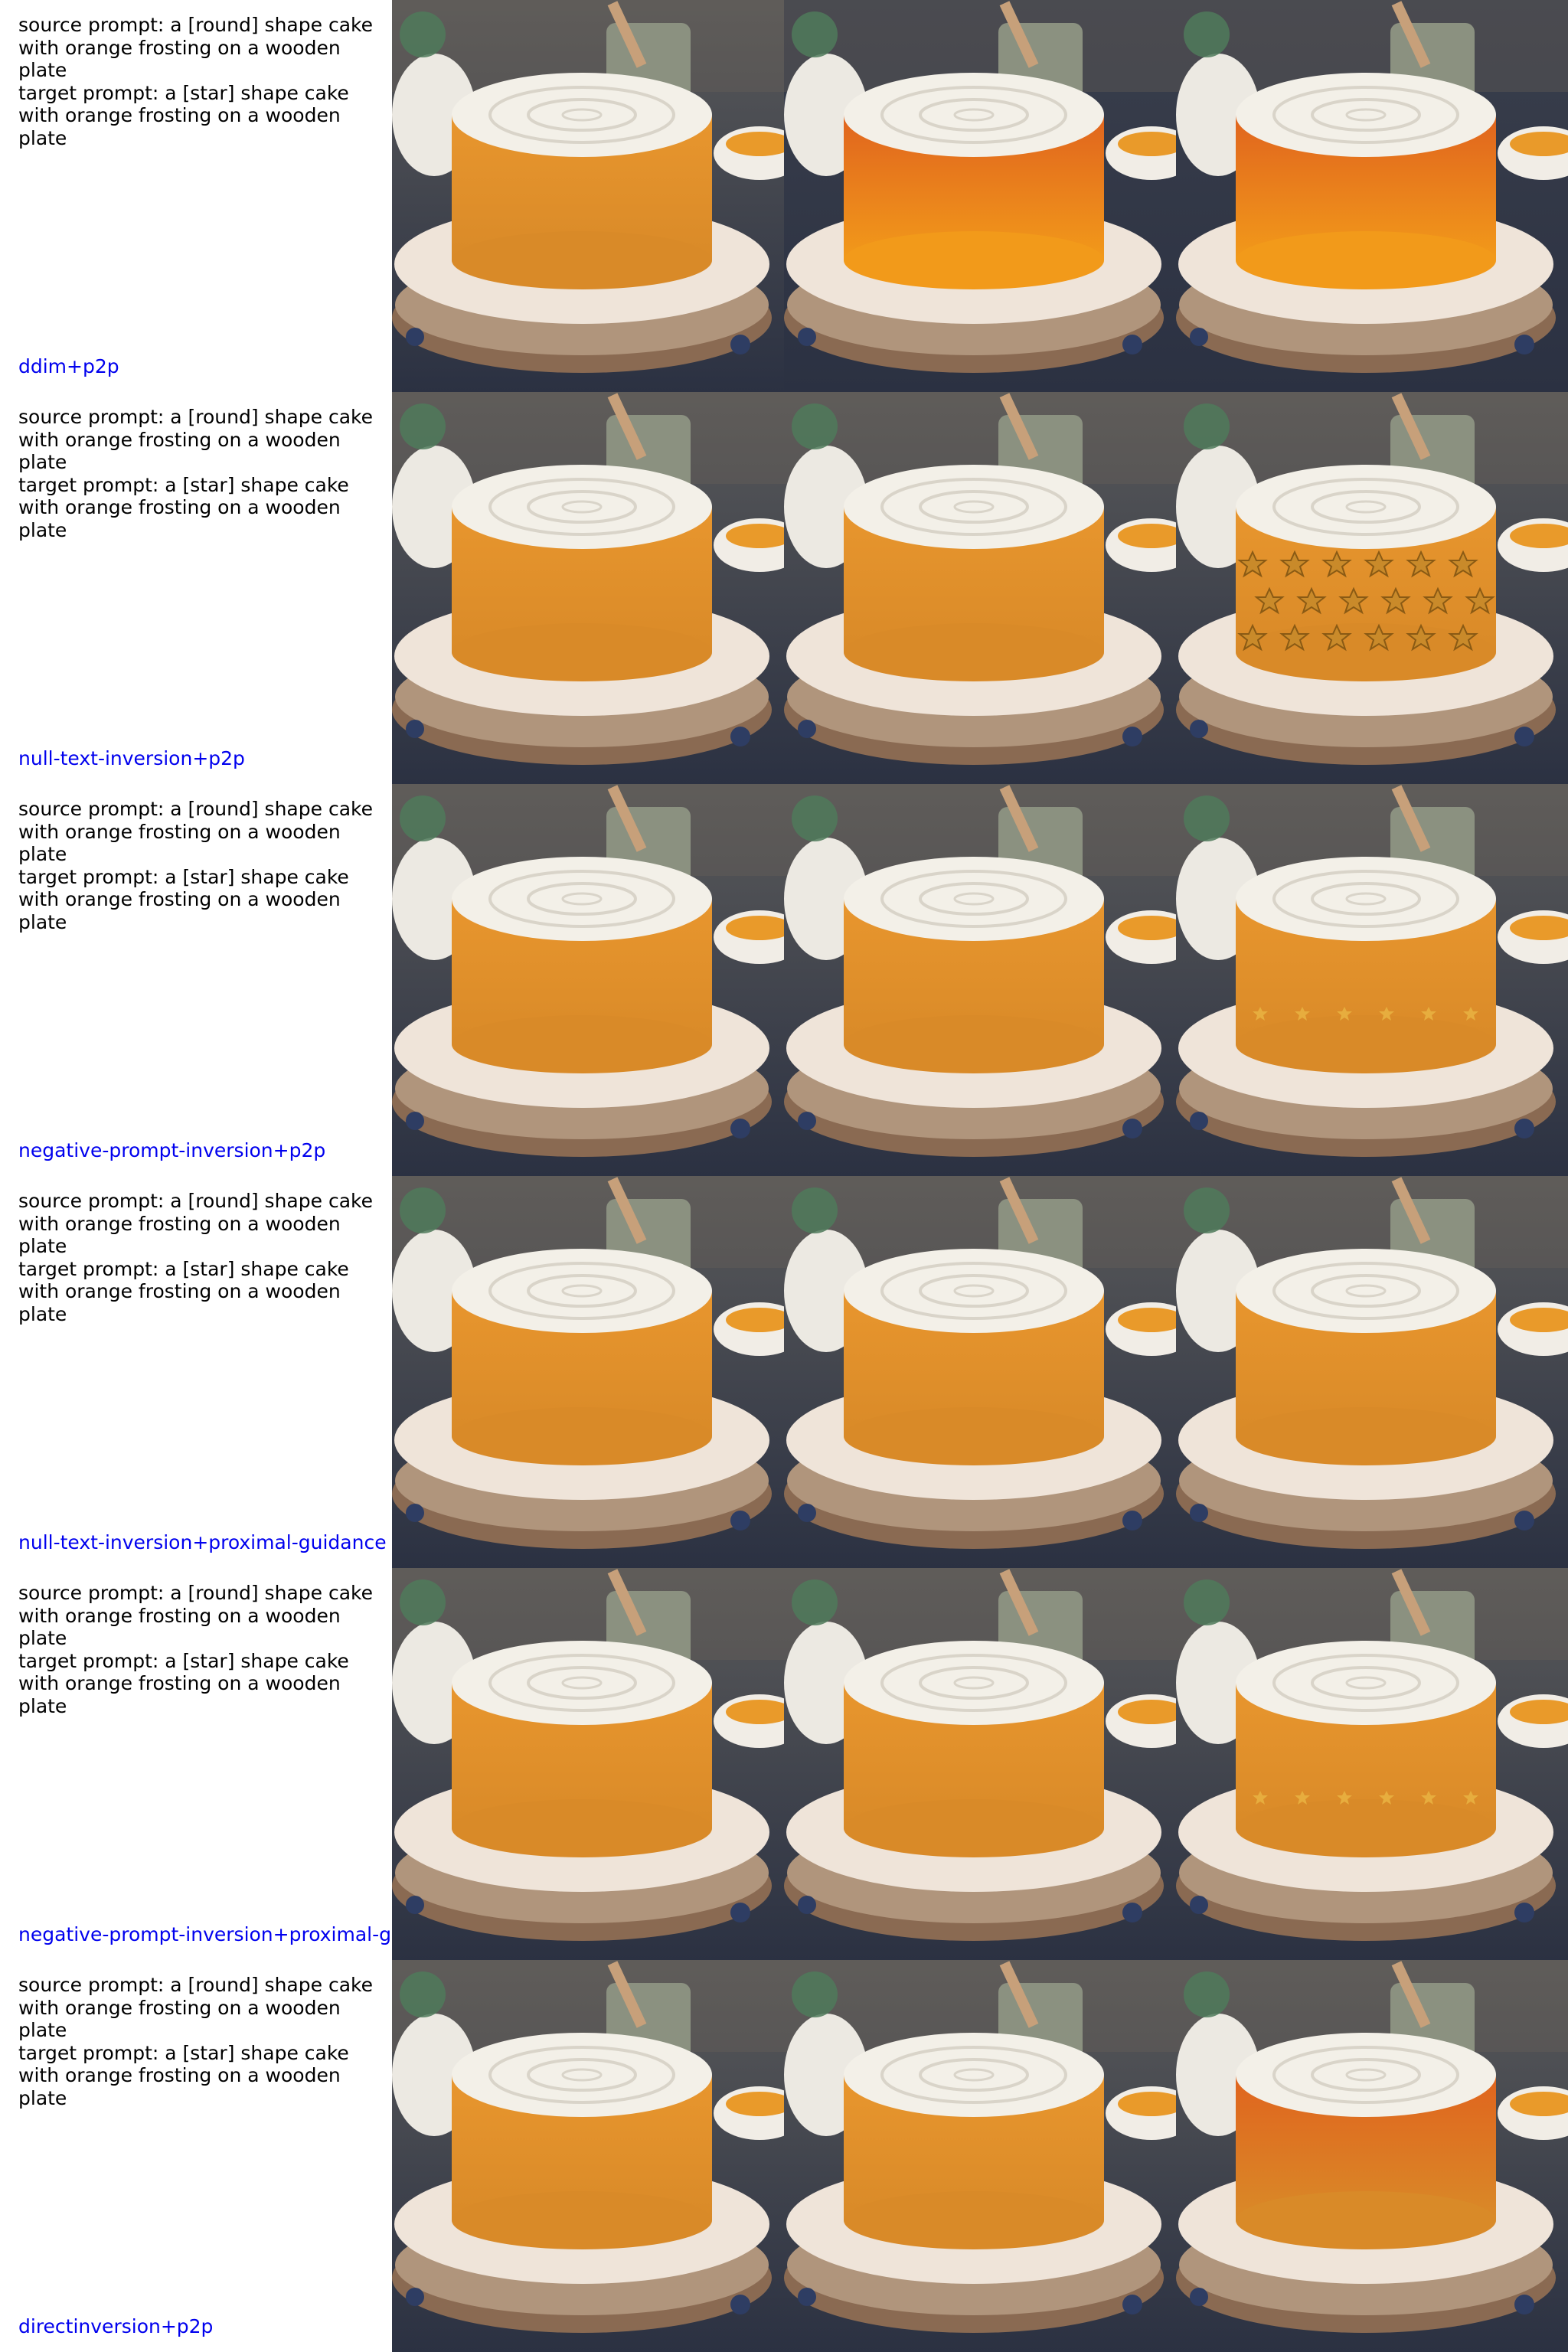  What do you see at coordinates (68, 366) in the screenshot?
I see `method-label: ddim+p2p` at bounding box center [68, 366].